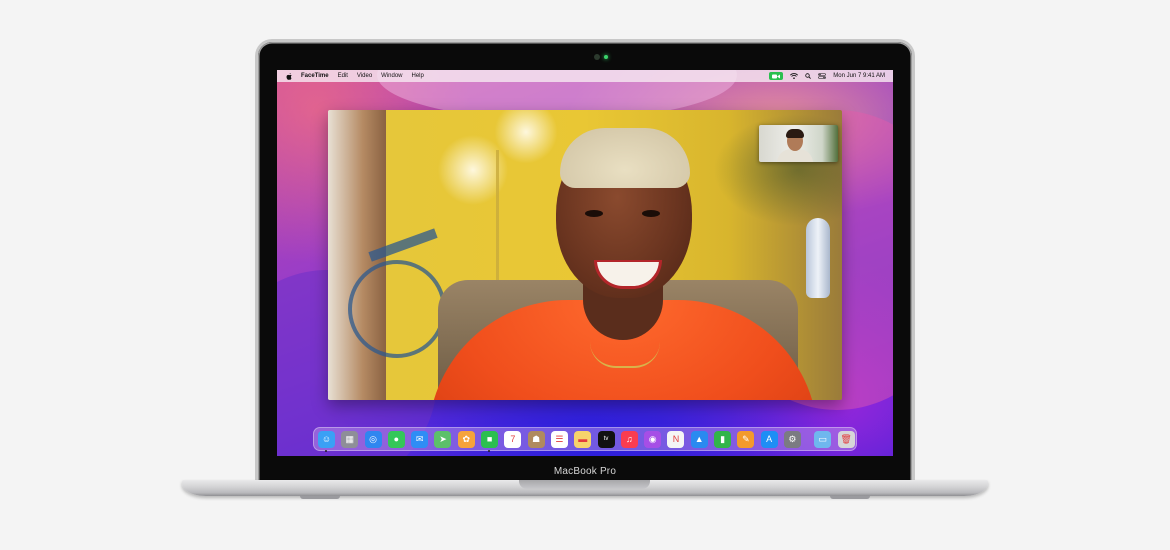  Describe the element at coordinates (373, 439) in the screenshot. I see `safari-icon: ◎` at that location.